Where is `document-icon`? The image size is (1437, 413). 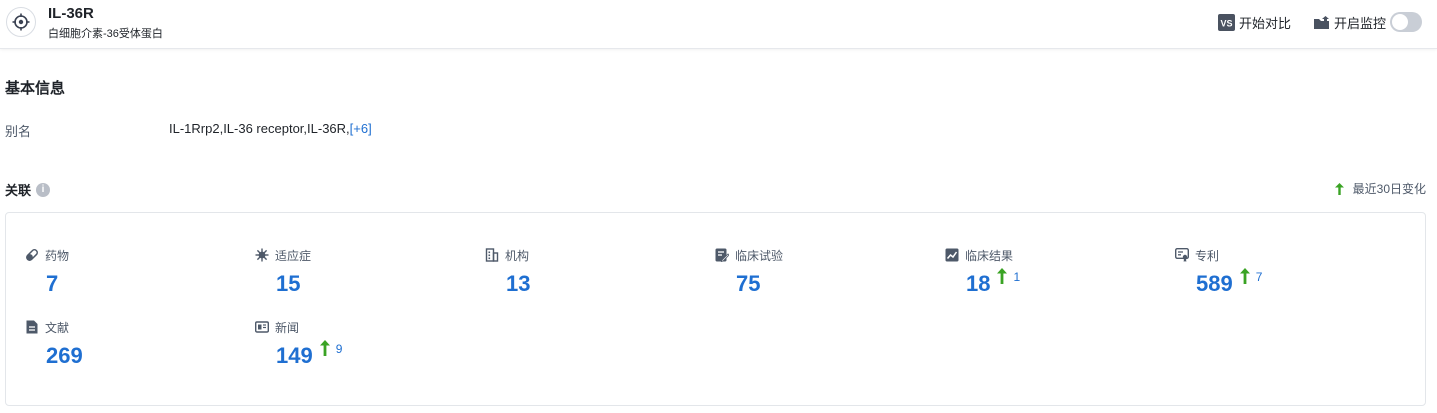
document-icon is located at coordinates (32, 327).